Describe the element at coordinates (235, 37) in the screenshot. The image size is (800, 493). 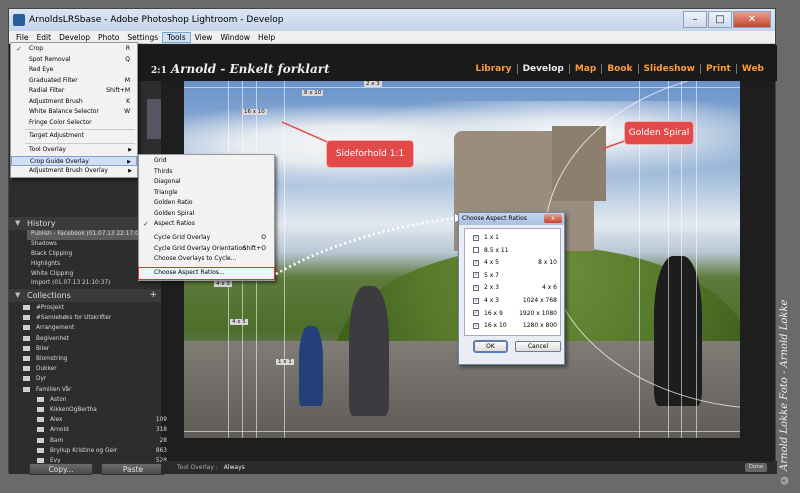
I see `menu-window: Window` at that location.